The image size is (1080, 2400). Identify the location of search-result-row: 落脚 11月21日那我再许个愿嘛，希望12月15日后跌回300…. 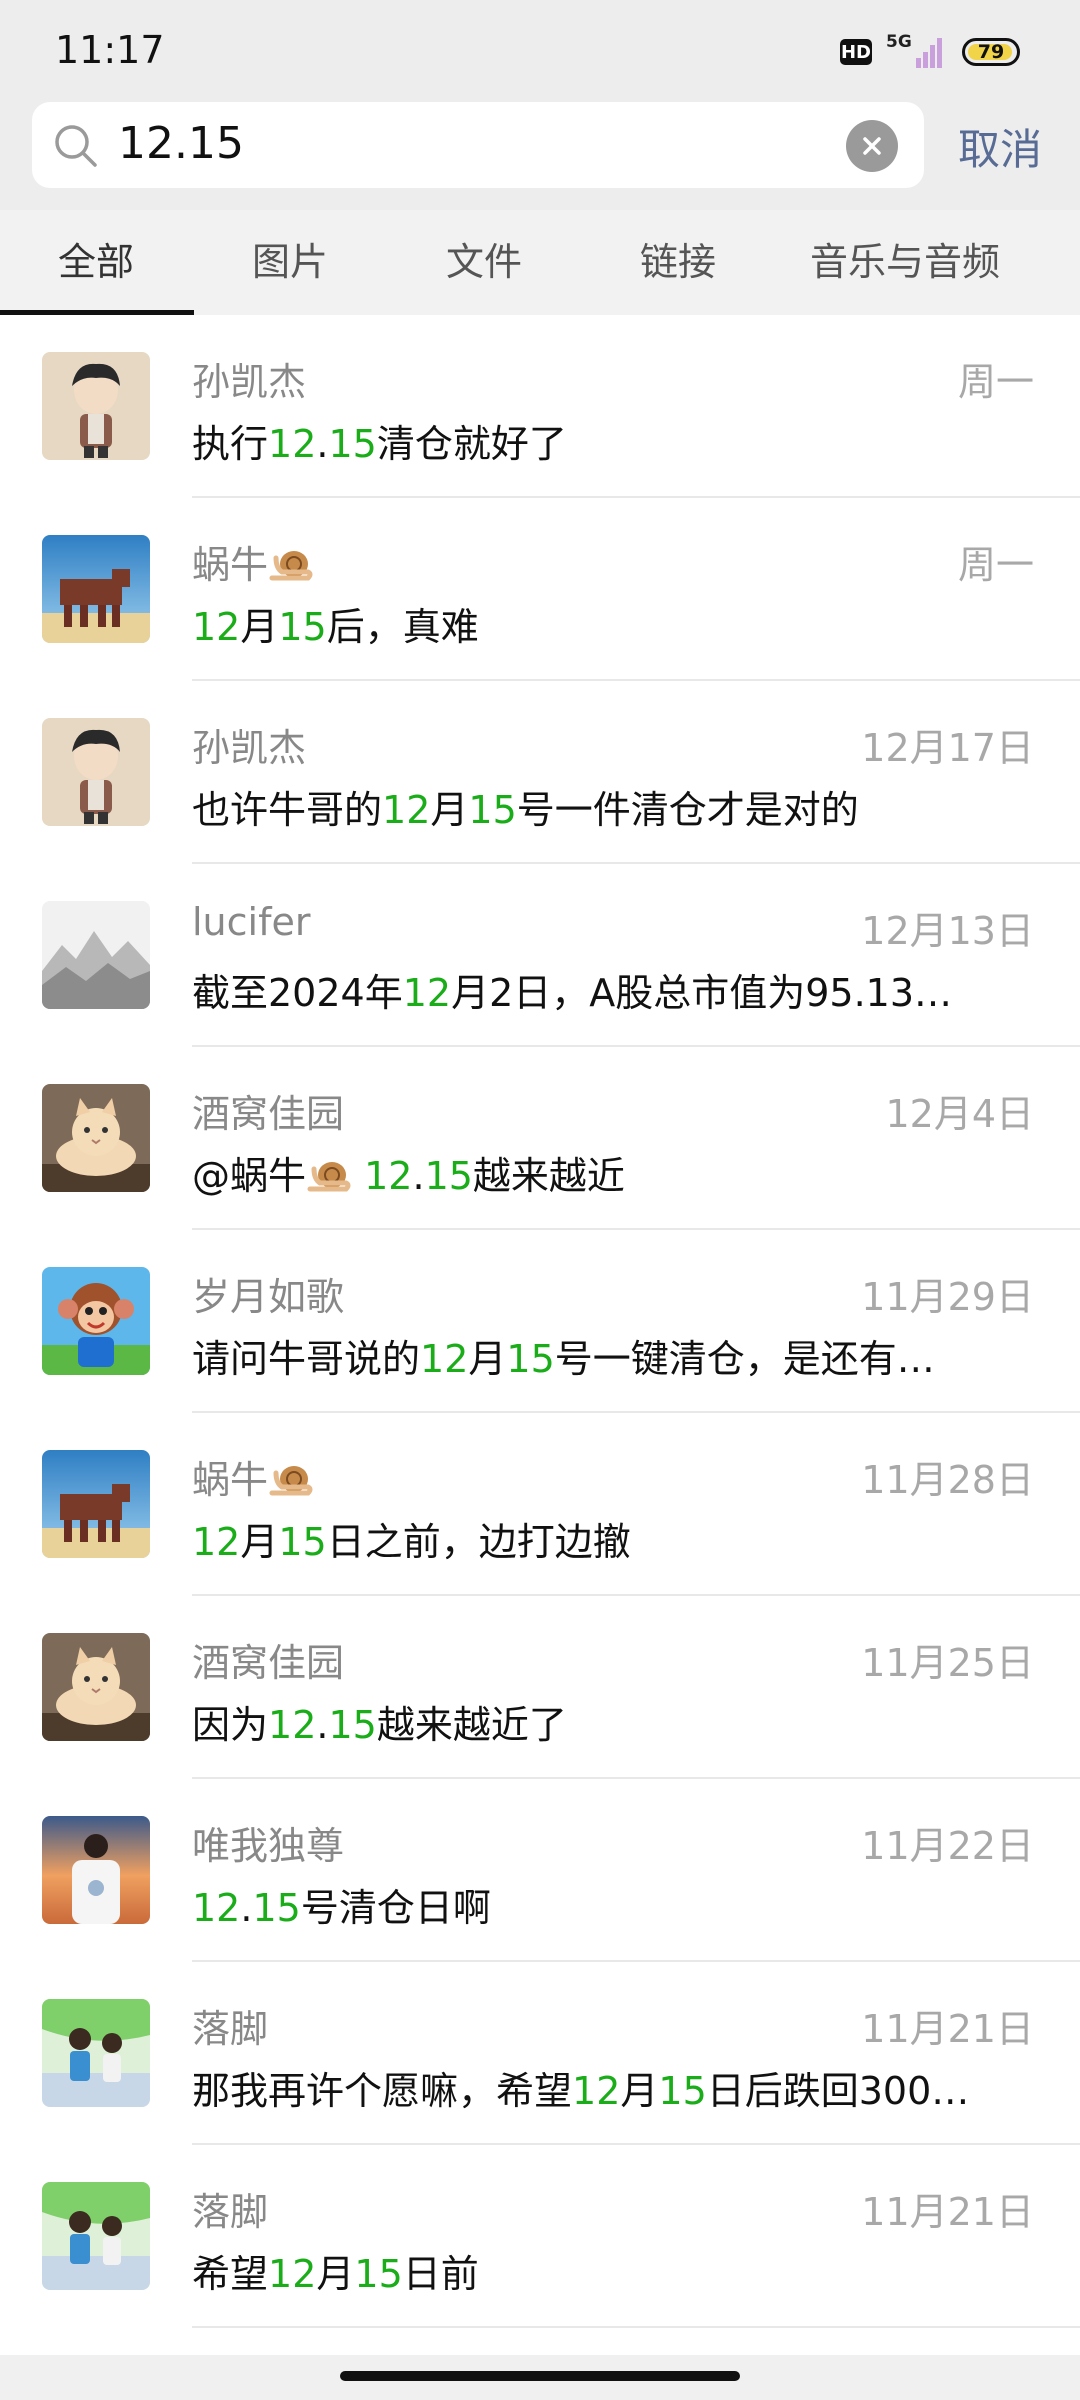
(540, 2053).